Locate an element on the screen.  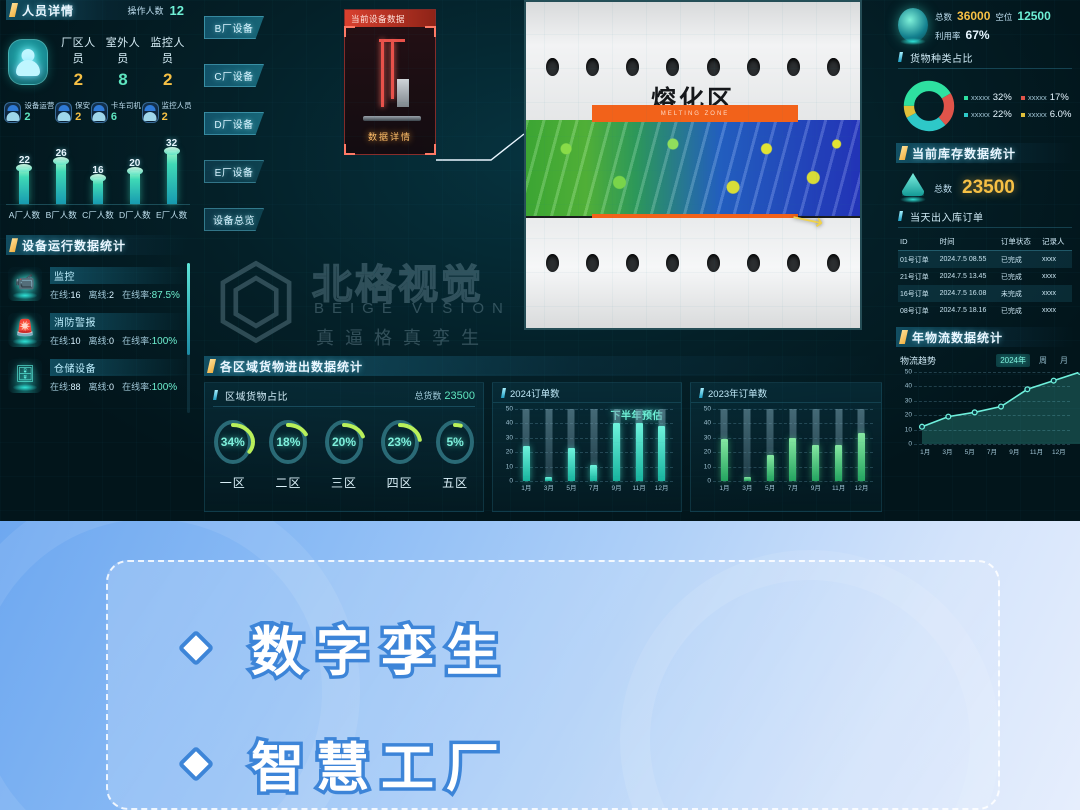
category-donut-chart is located at coordinates (929, 106).